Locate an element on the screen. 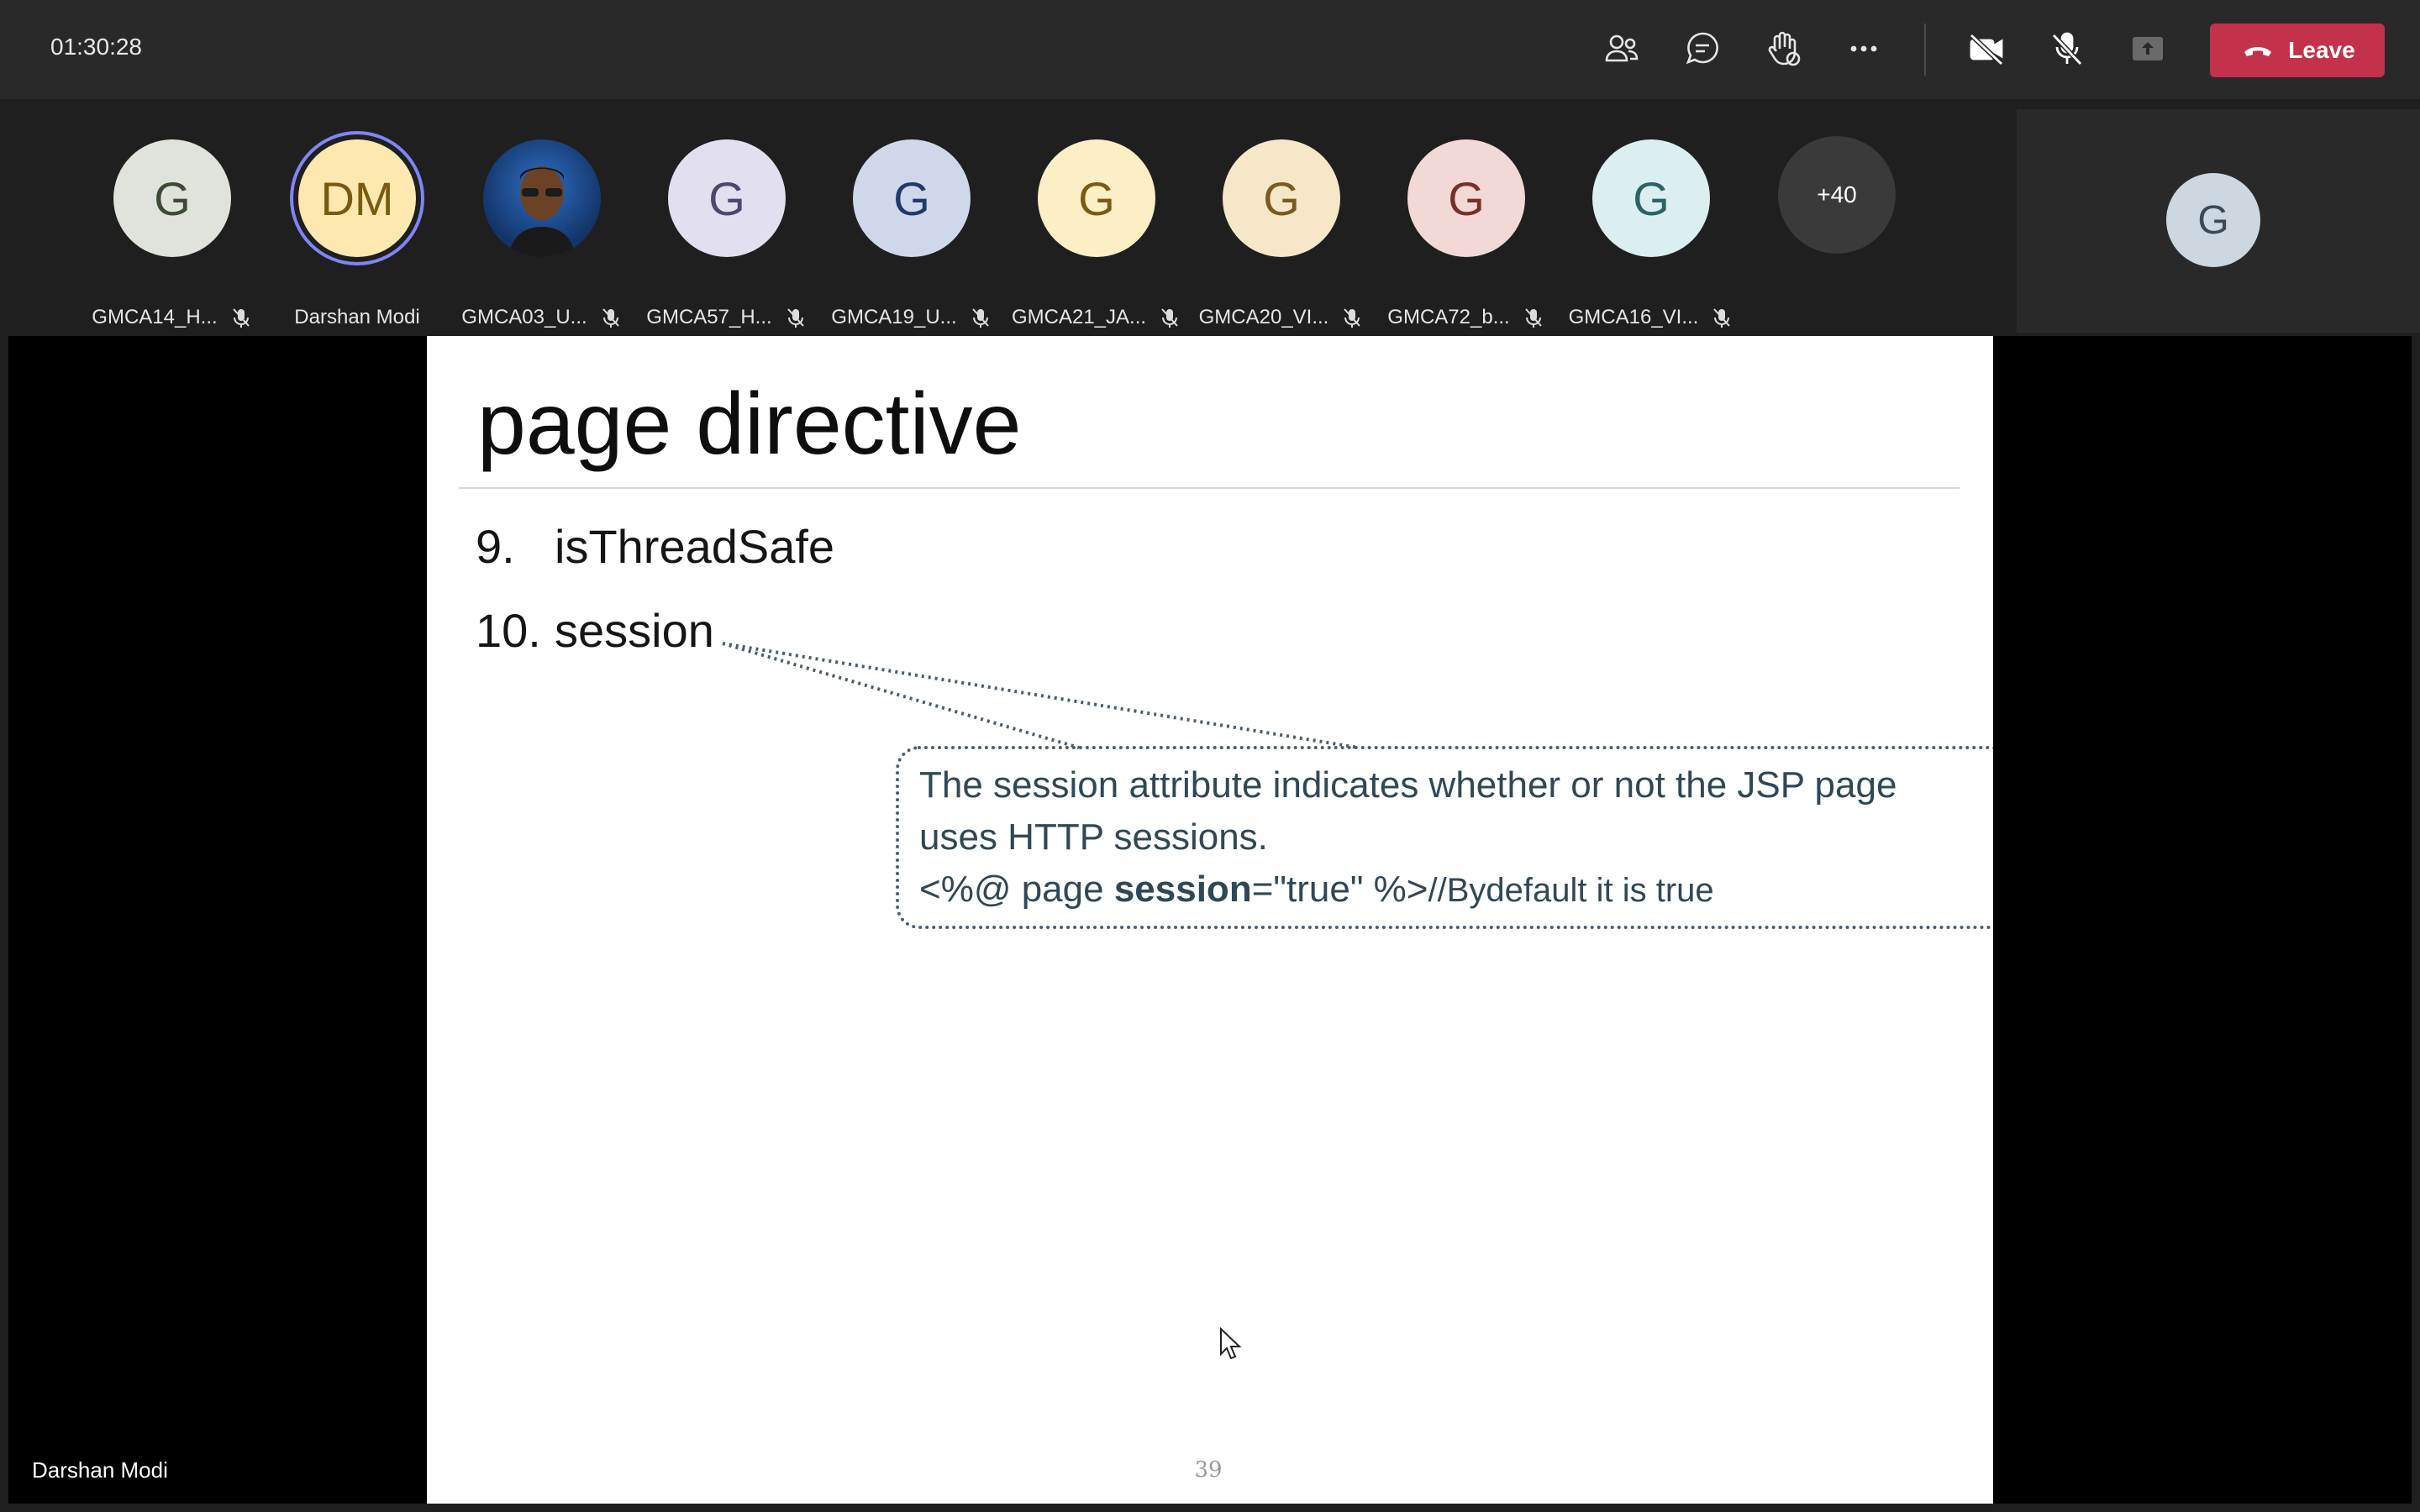 This screenshot has width=2420, height=1512. more-options-icon is located at coordinates (1863, 48).